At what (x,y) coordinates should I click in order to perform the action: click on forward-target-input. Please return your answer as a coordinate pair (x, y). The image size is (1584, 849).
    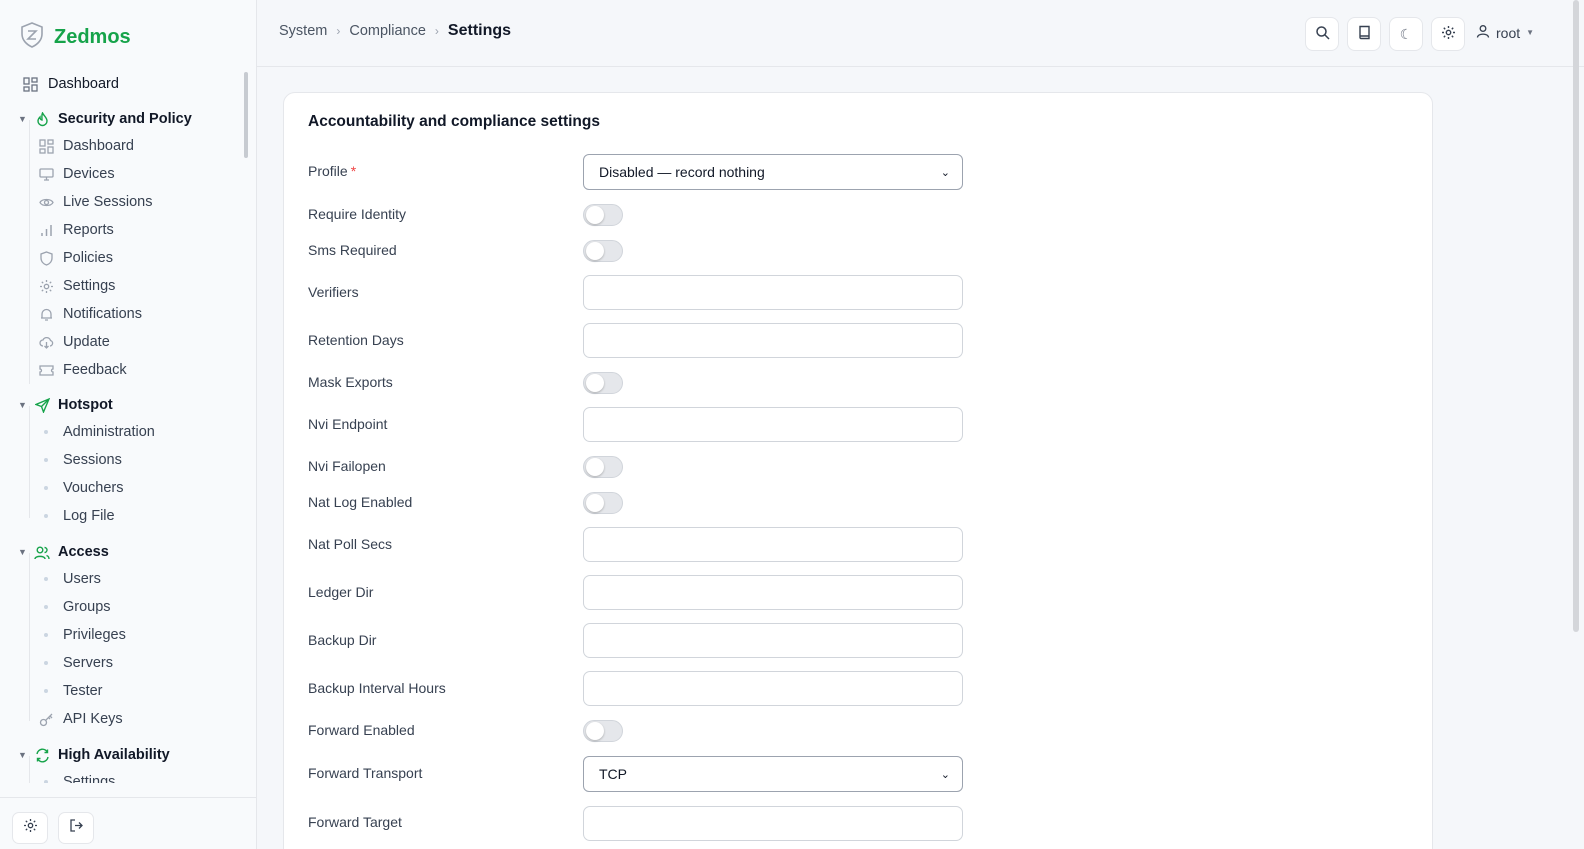
    Looking at the image, I should click on (773, 823).